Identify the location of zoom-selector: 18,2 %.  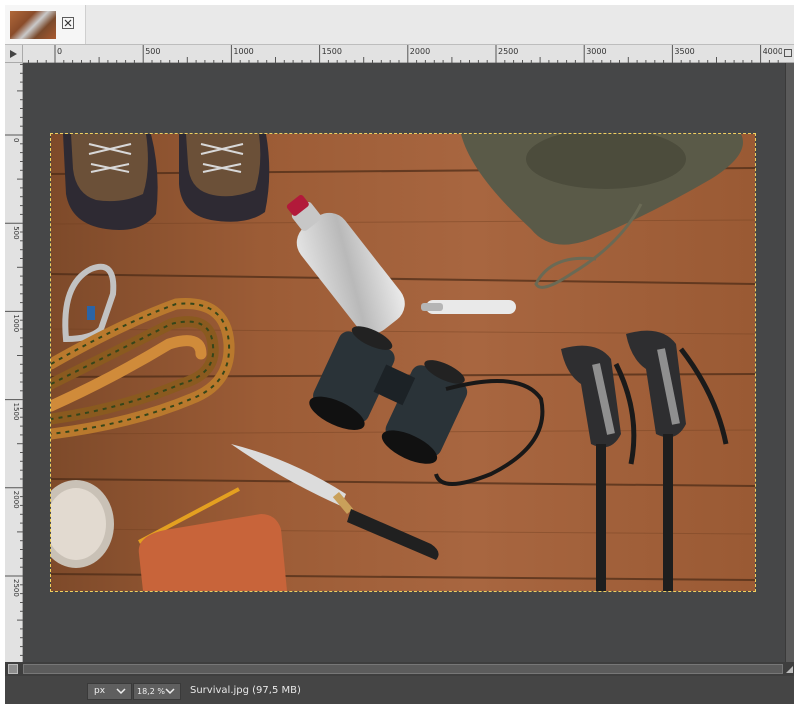
(157, 691).